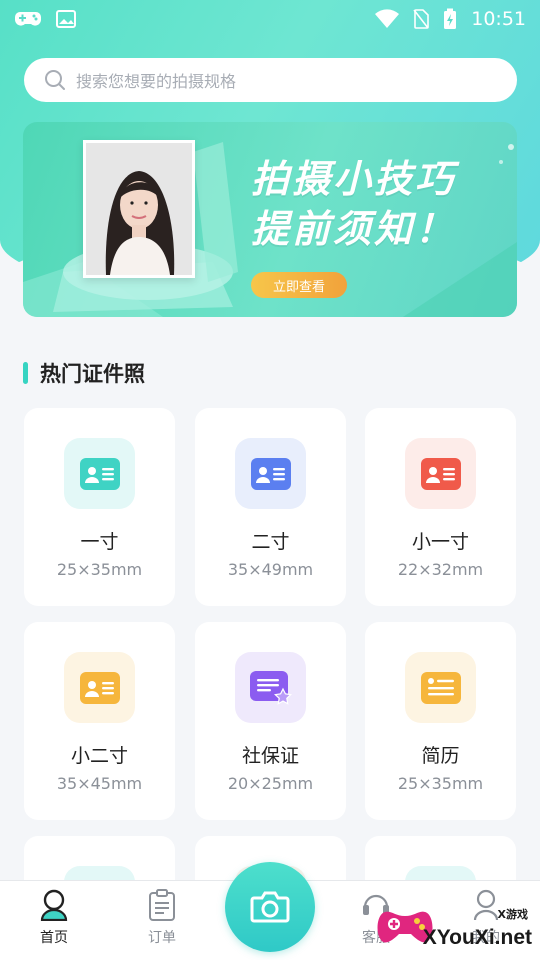  I want to click on banner-headline-line2: 提前须知！, so click(354, 229).